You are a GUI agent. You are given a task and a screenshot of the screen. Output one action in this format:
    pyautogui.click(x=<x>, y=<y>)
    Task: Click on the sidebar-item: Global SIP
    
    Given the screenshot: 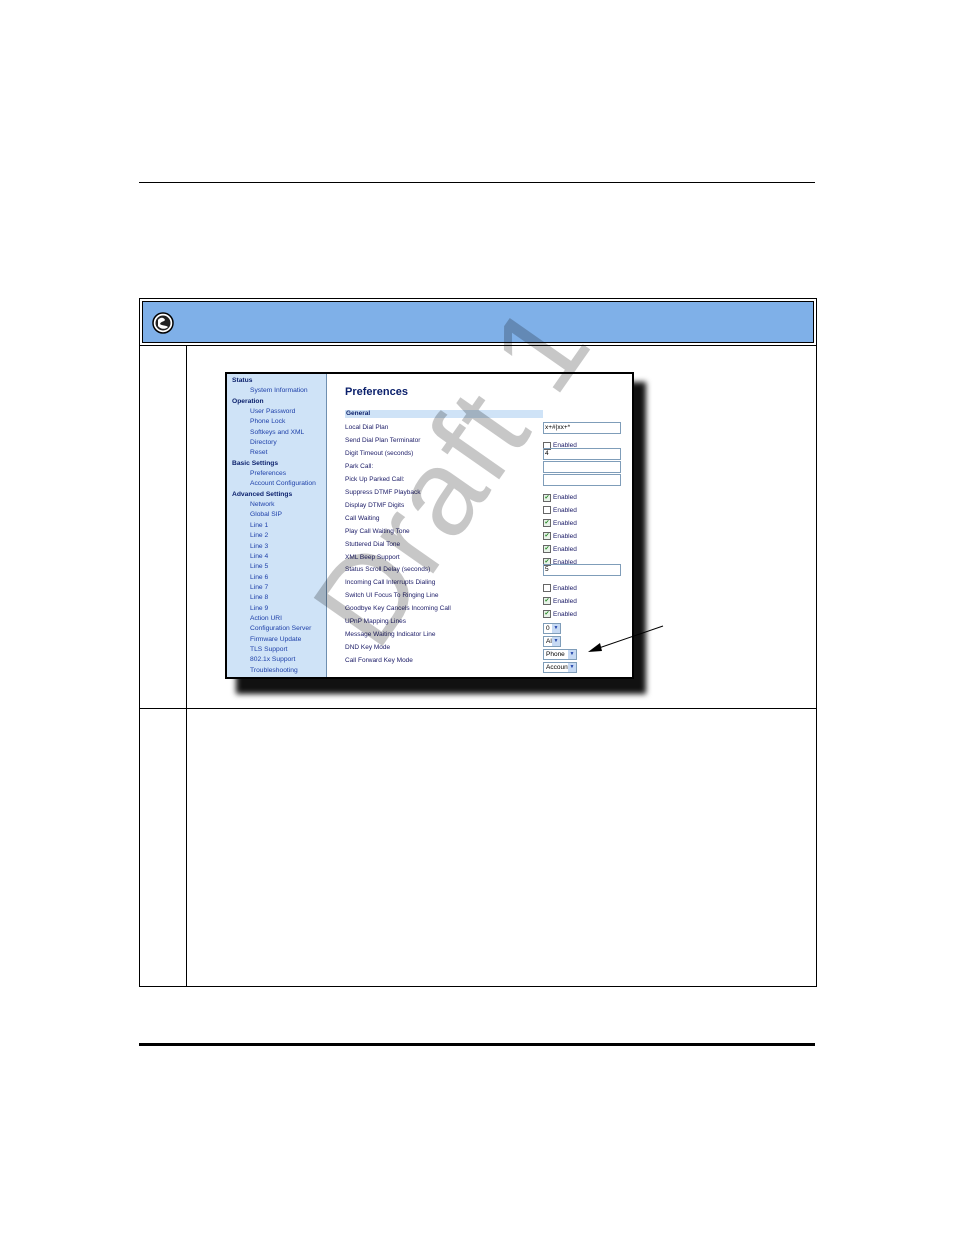 What is the action you would take?
    pyautogui.click(x=276, y=515)
    